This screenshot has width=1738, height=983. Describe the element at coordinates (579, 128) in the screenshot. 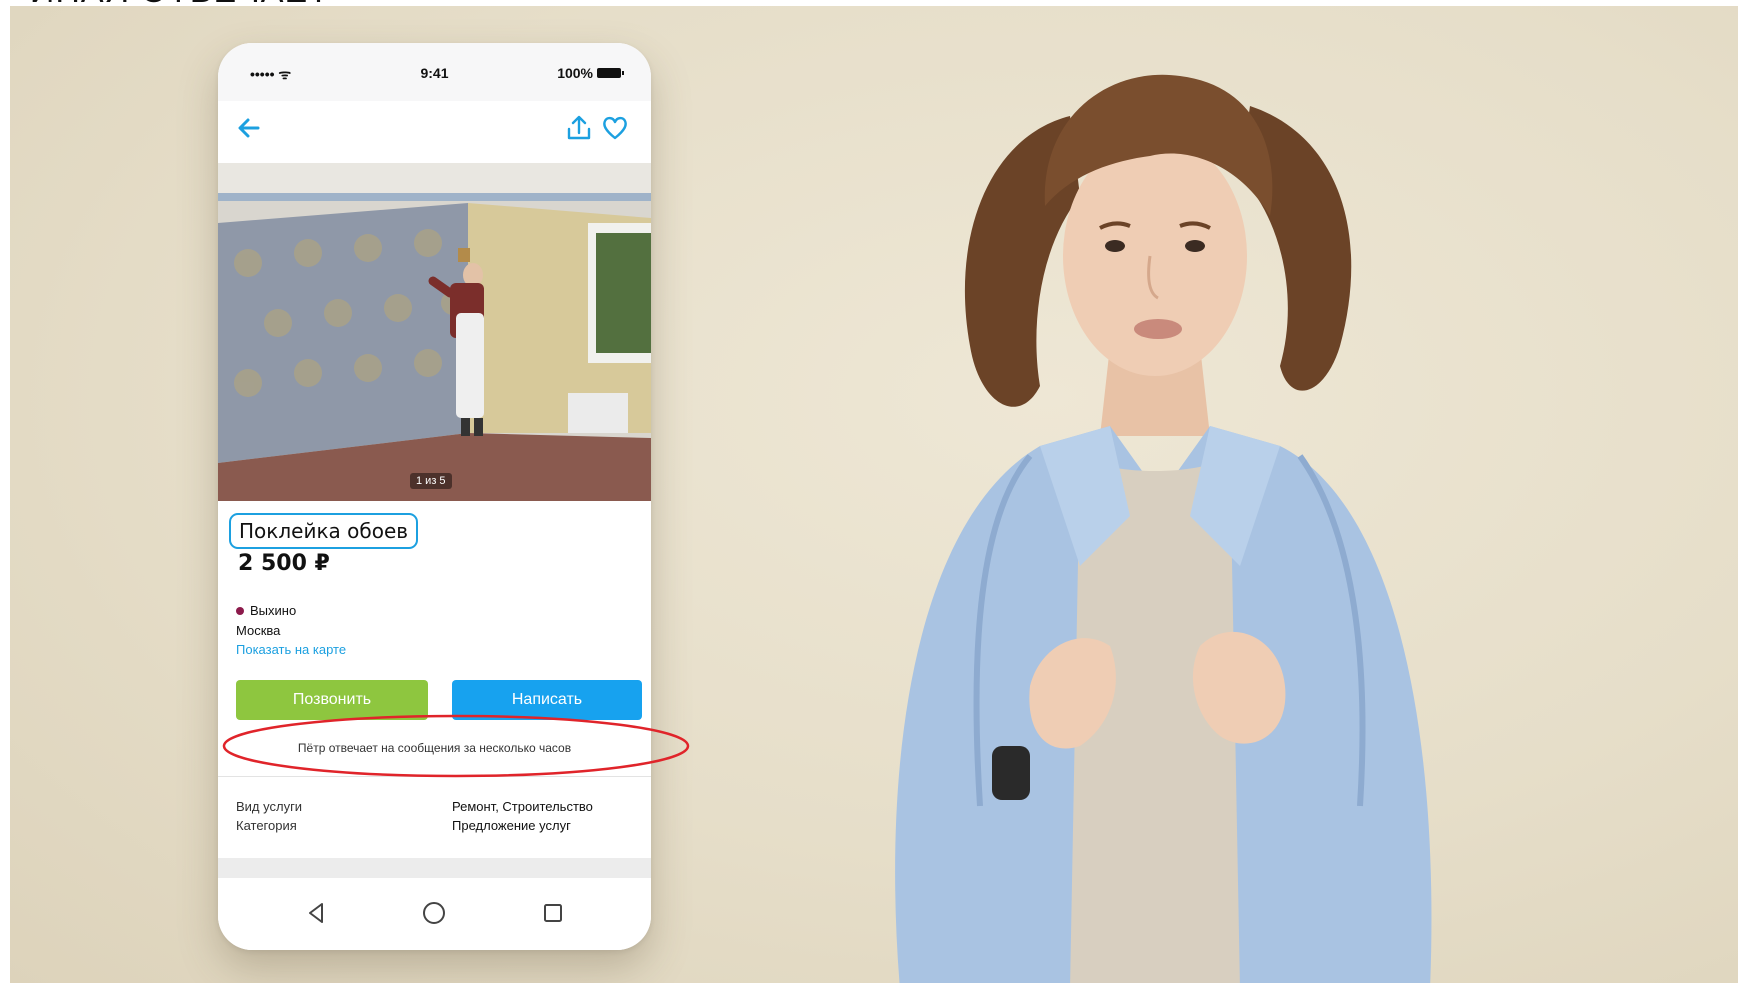

I see `share-icon` at that location.